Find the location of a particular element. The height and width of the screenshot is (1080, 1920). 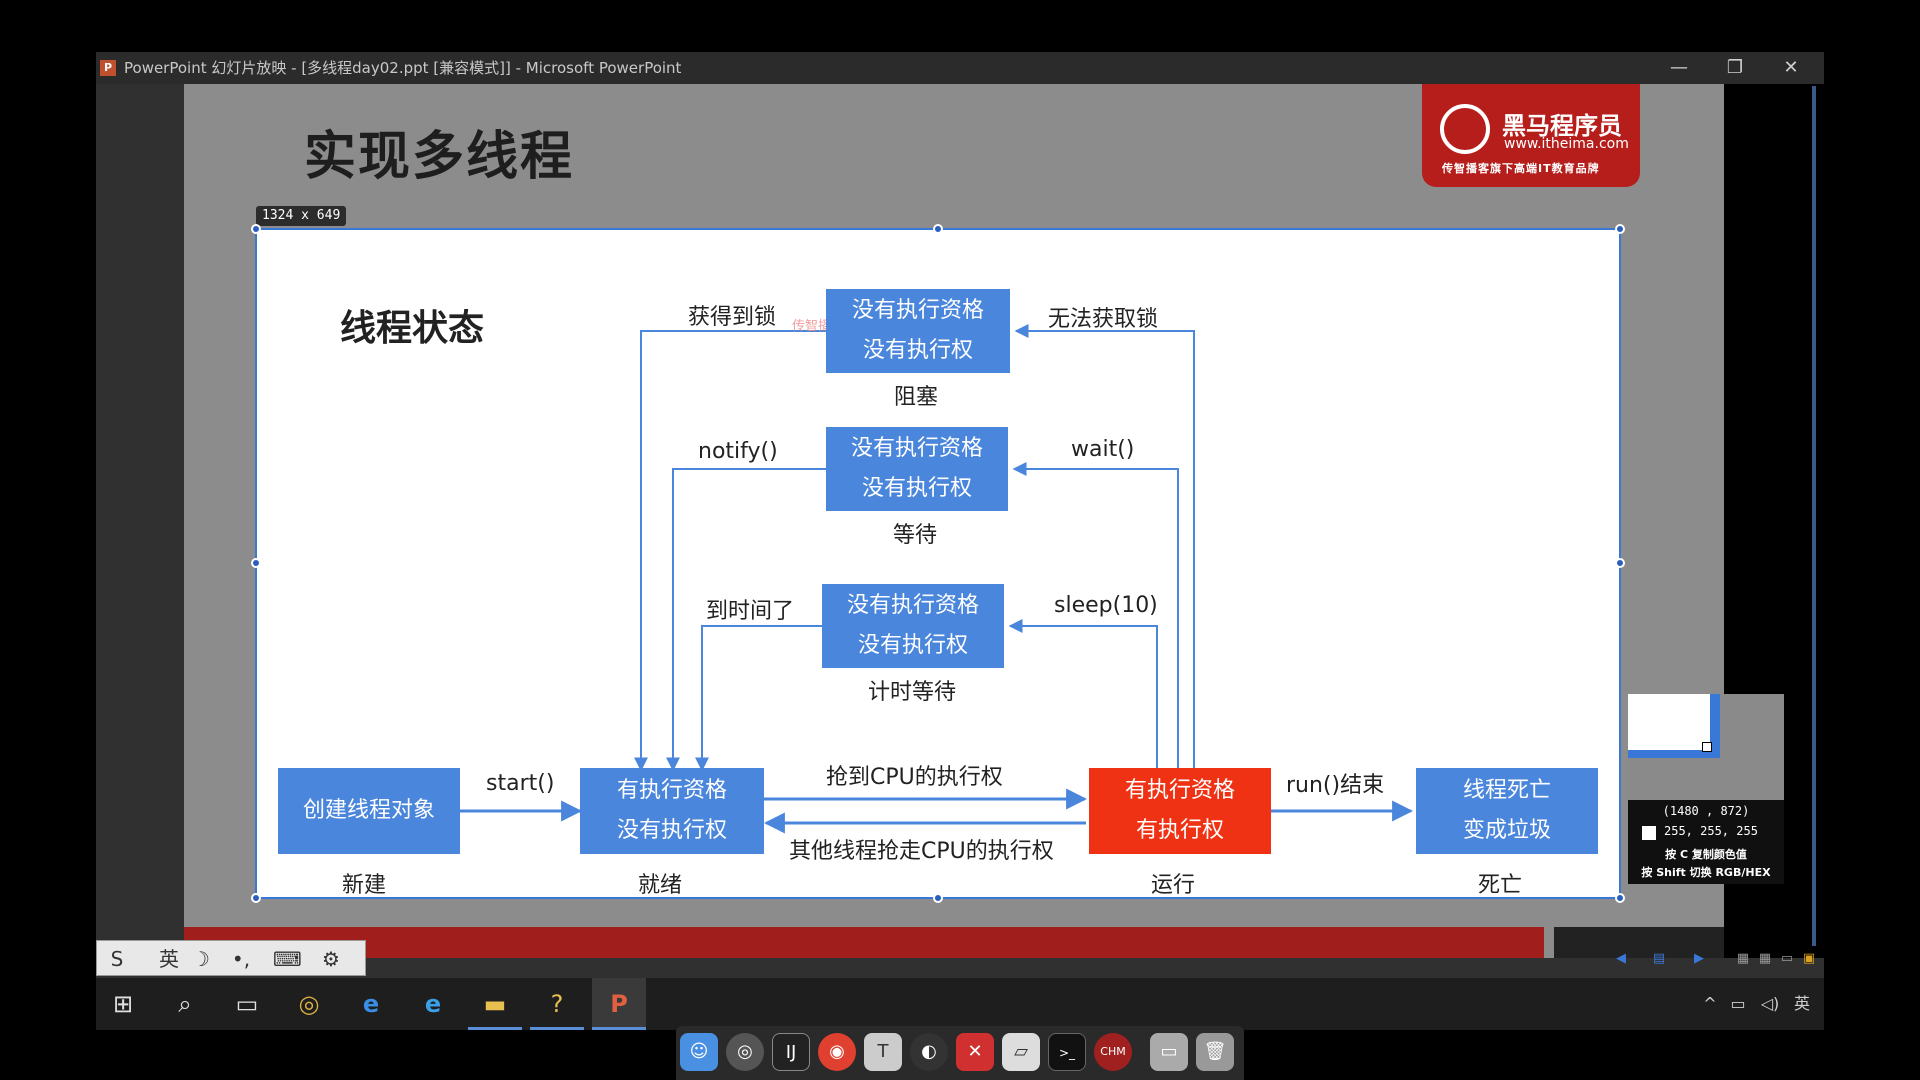

windows-taskbar: ⊞ ⌕ ▭ ◎ e e ▬ ? P ^ ▭ ◁) 英 is located at coordinates (960, 1004).